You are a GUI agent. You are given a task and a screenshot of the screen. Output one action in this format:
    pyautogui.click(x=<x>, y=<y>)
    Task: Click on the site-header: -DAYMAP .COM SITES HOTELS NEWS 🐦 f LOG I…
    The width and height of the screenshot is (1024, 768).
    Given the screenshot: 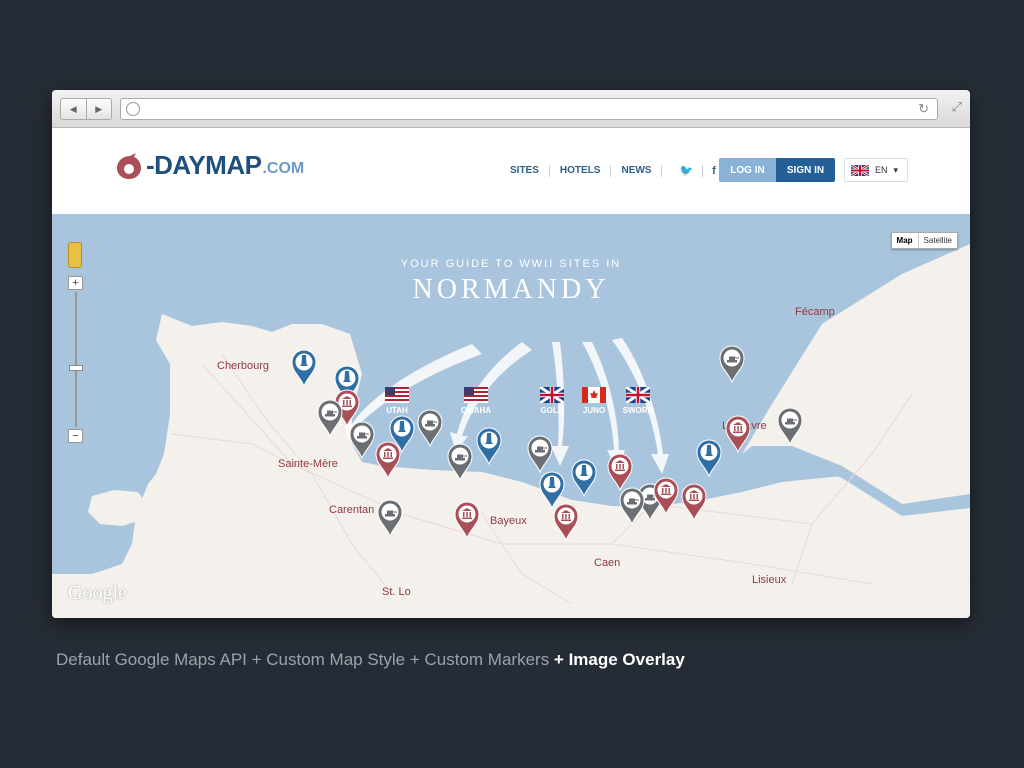 What is the action you would take?
    pyautogui.click(x=511, y=171)
    